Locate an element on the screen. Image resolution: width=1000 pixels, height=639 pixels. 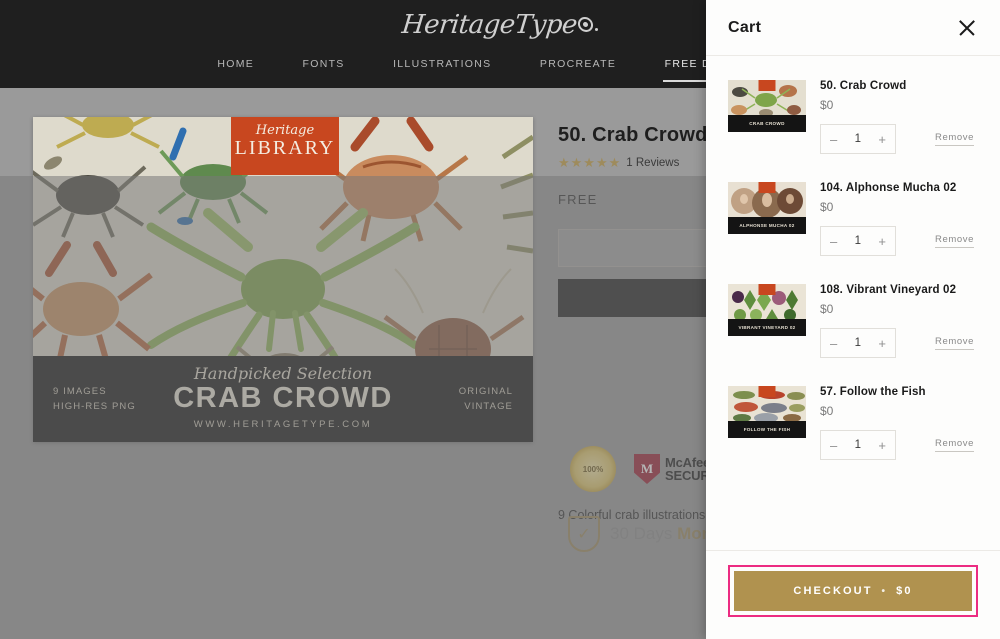
item-thumbnail: ALPHONSE MUCHA 02 is located at coordinates (767, 208).